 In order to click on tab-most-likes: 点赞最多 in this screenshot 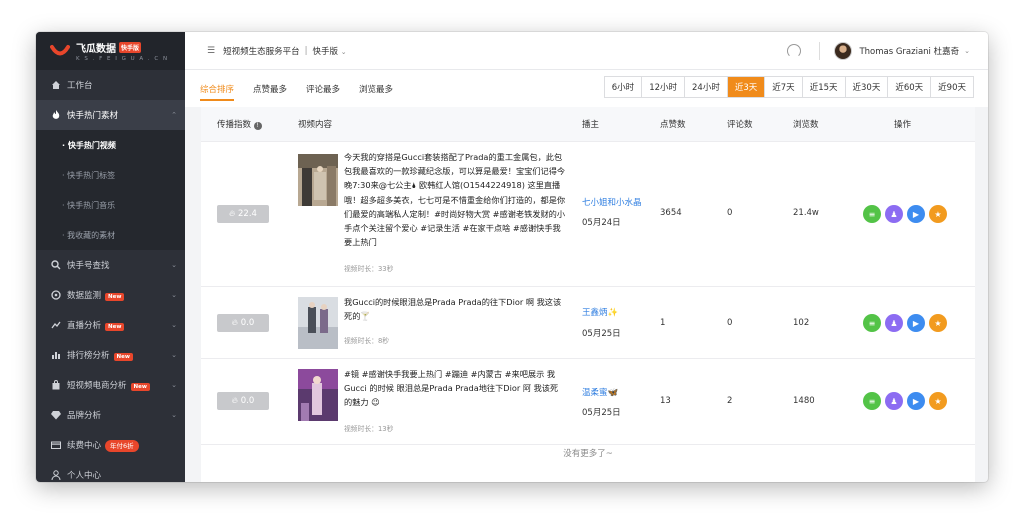, I will do `click(270, 88)`.